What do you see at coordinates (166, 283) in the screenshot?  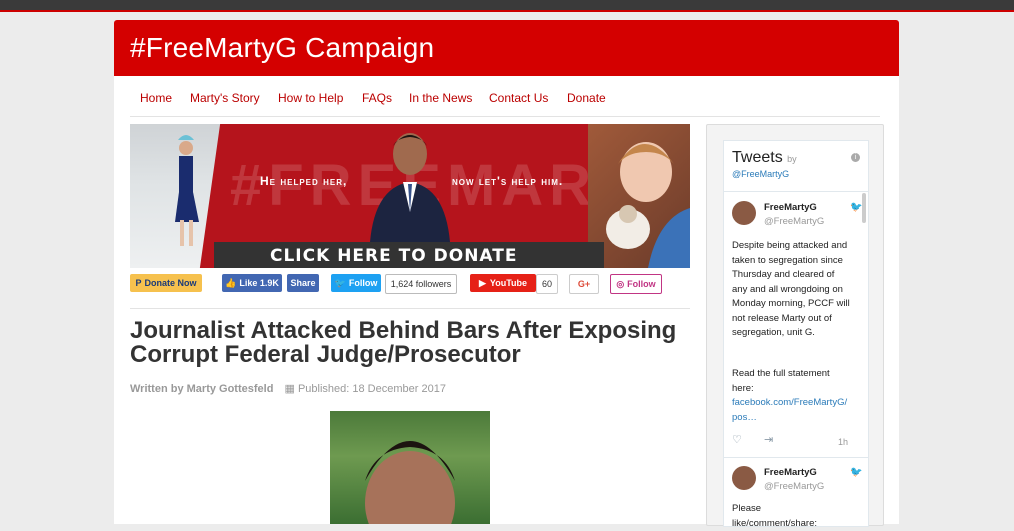 I see `donate-now-button: P Donate Now` at bounding box center [166, 283].